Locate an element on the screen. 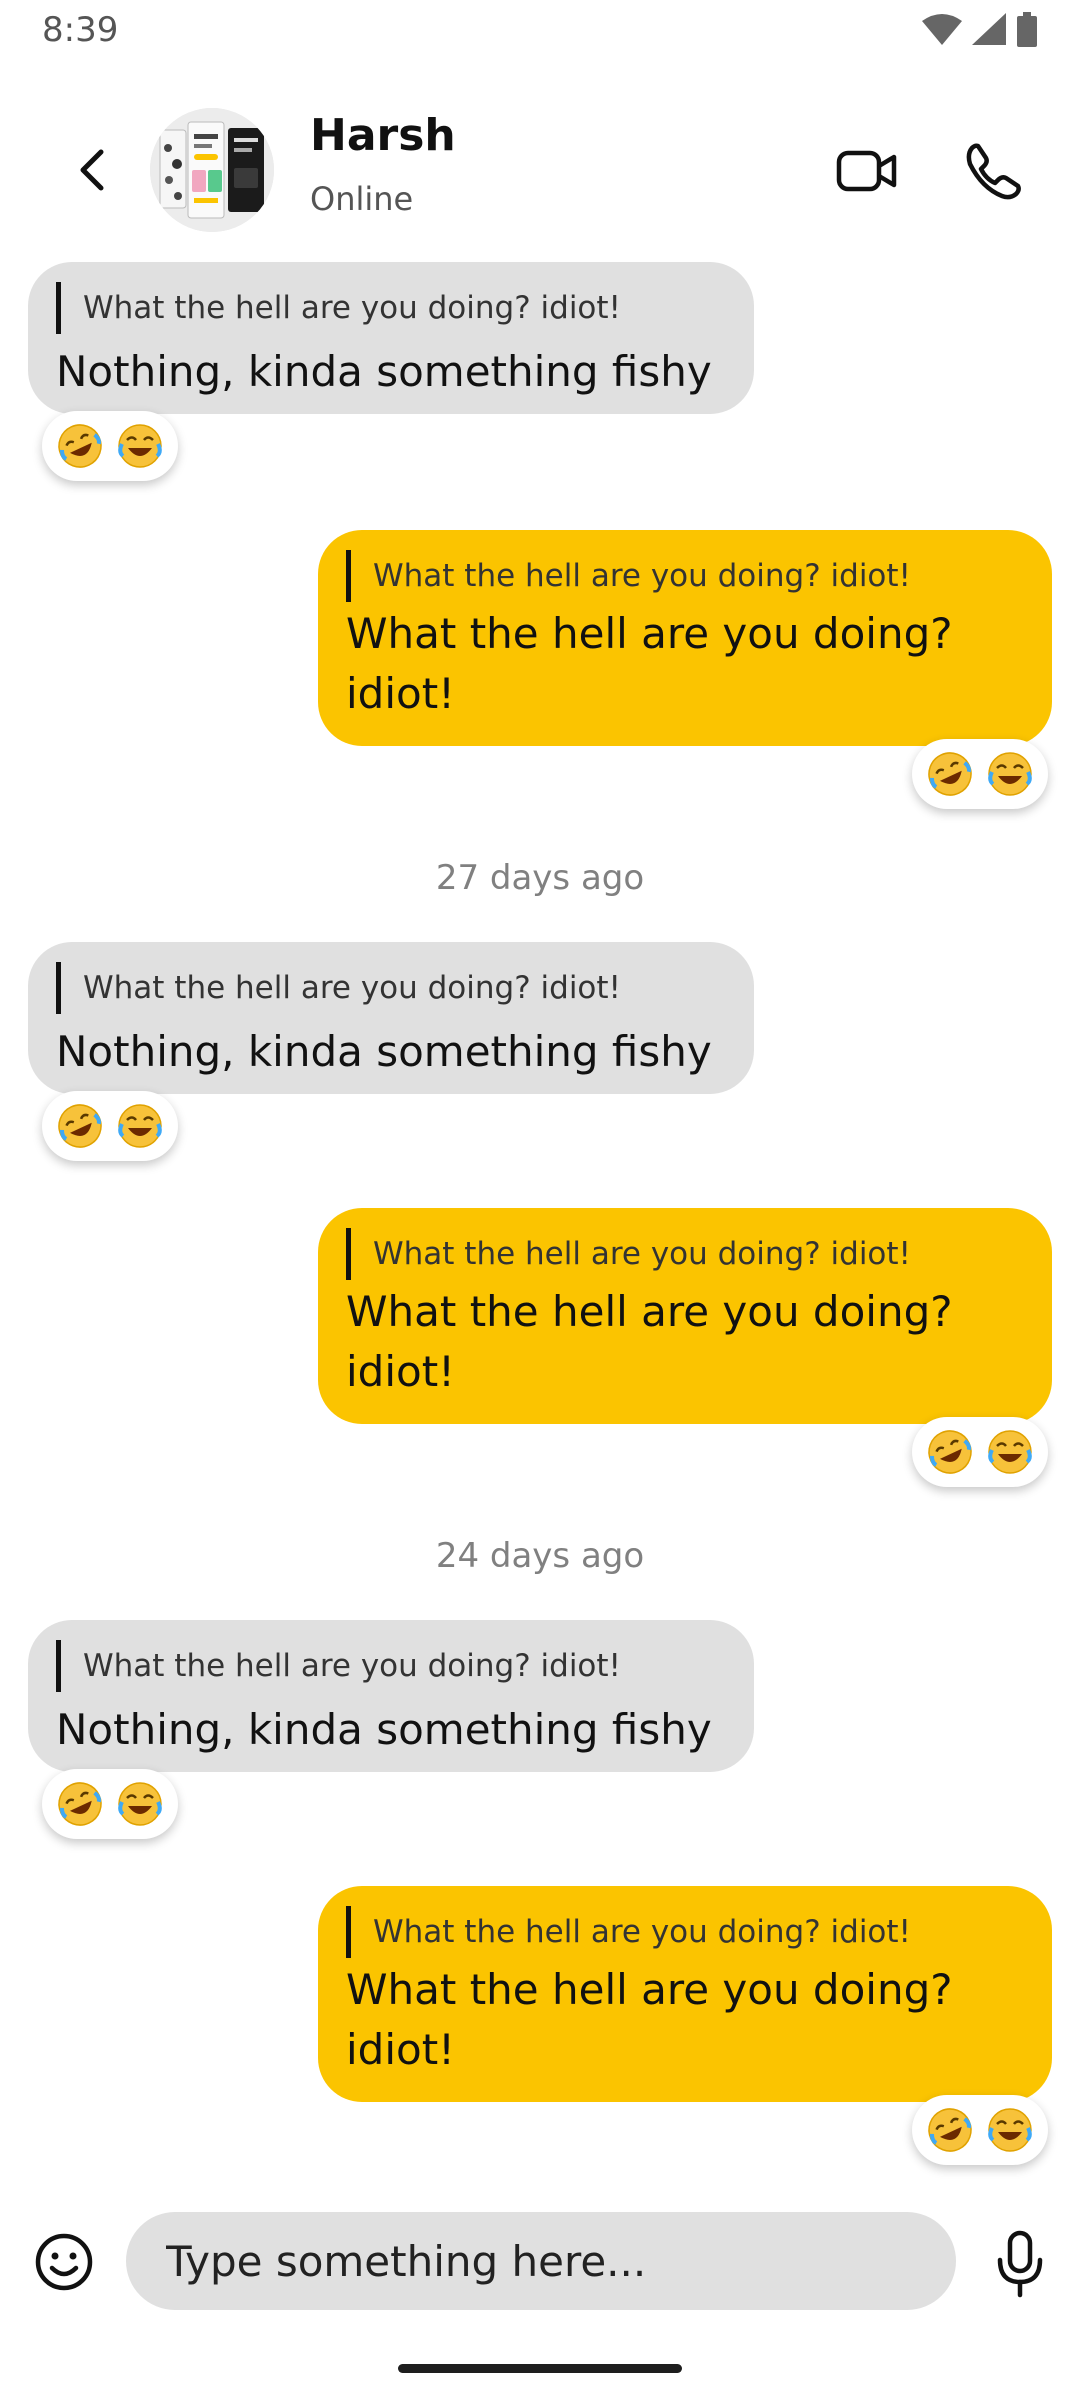 The height and width of the screenshot is (2400, 1080). video-camera-icon is located at coordinates (866, 171).